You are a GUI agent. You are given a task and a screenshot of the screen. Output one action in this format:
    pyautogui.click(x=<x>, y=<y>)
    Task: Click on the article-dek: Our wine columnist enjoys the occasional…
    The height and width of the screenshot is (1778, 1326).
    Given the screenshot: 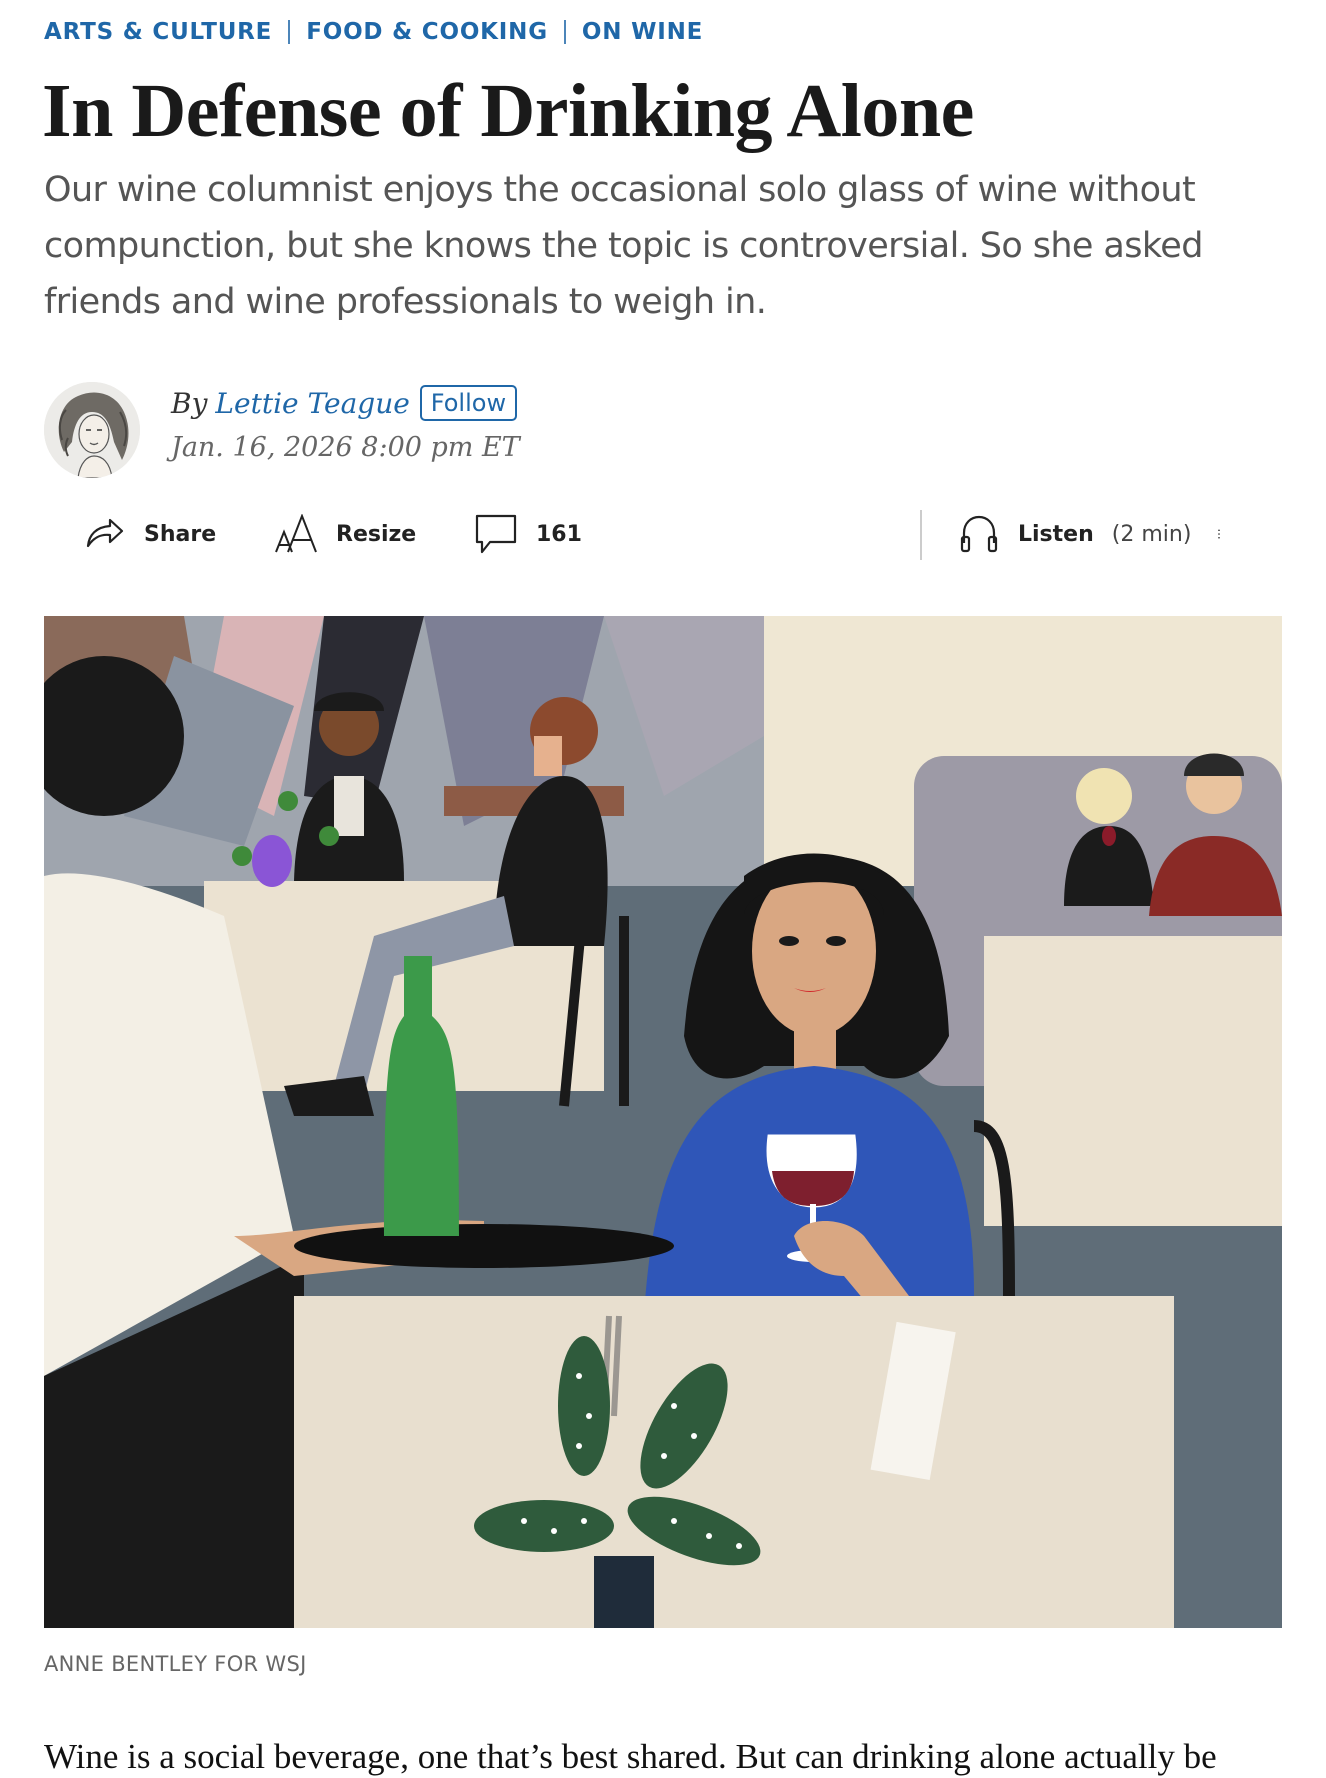 What is the action you would take?
    pyautogui.click(x=623, y=246)
    